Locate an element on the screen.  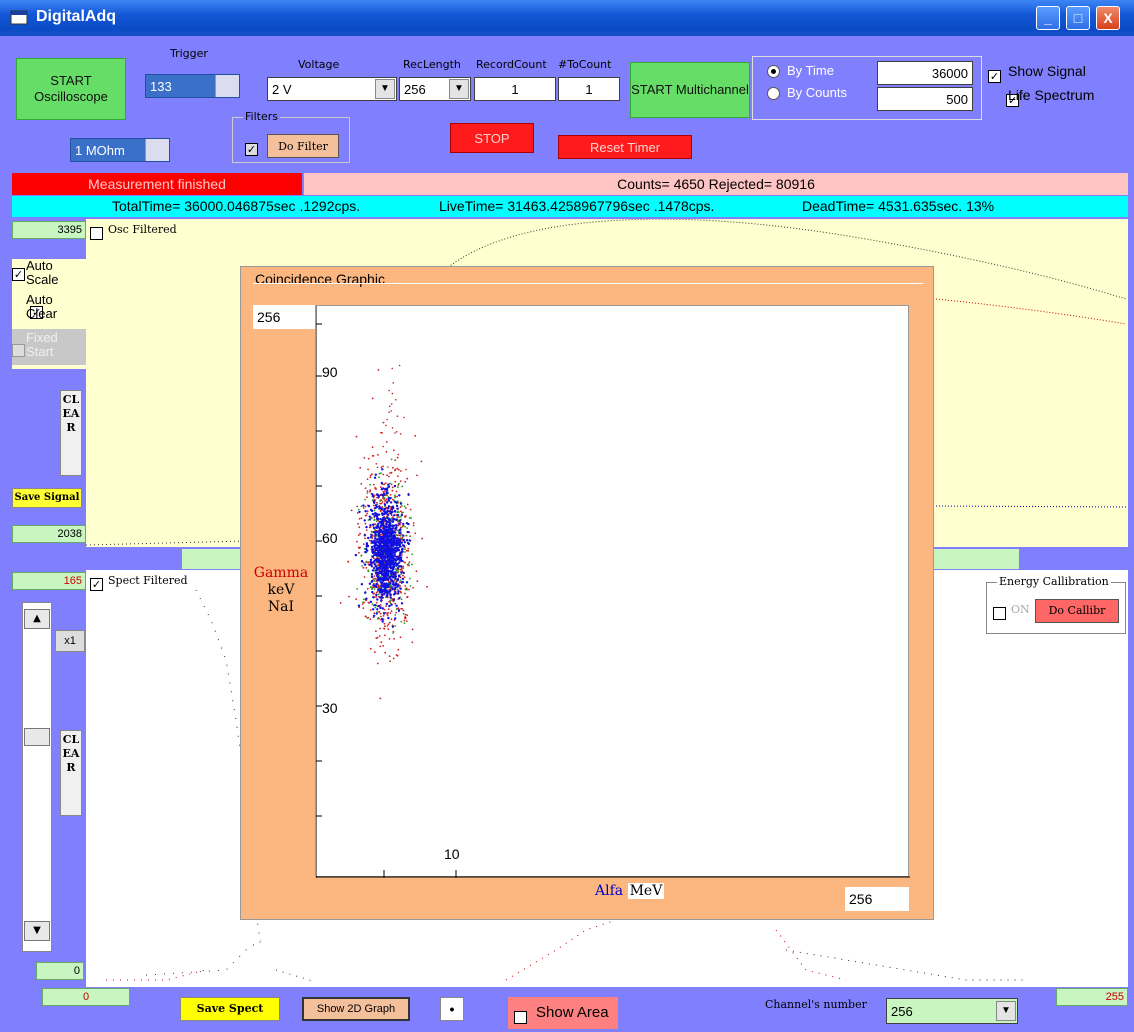
impedance-spinner: 1 MOhm is located at coordinates (120, 150).